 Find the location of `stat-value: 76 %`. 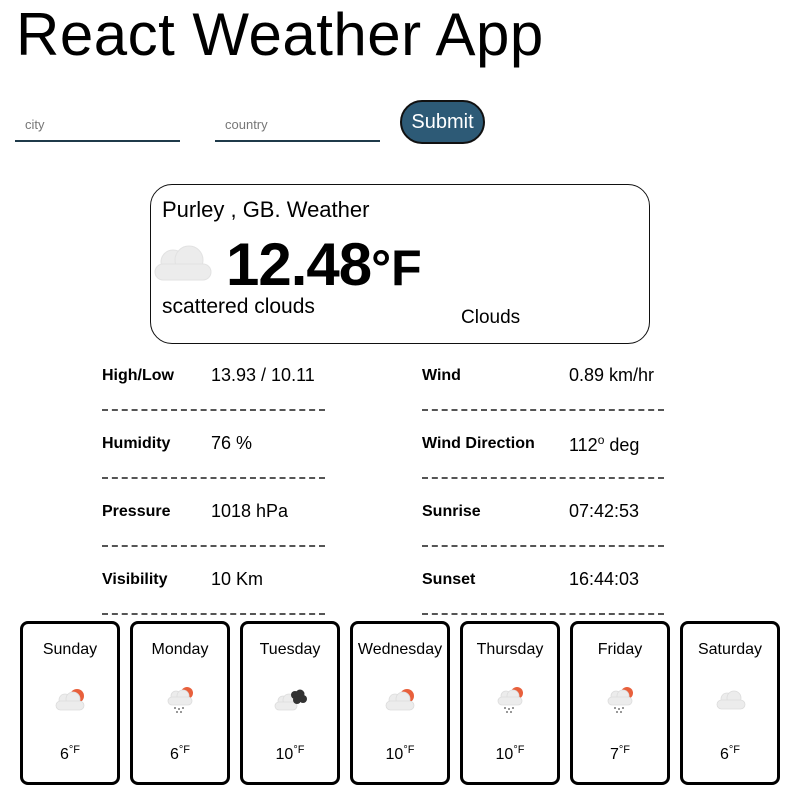

stat-value: 76 % is located at coordinates (232, 443).